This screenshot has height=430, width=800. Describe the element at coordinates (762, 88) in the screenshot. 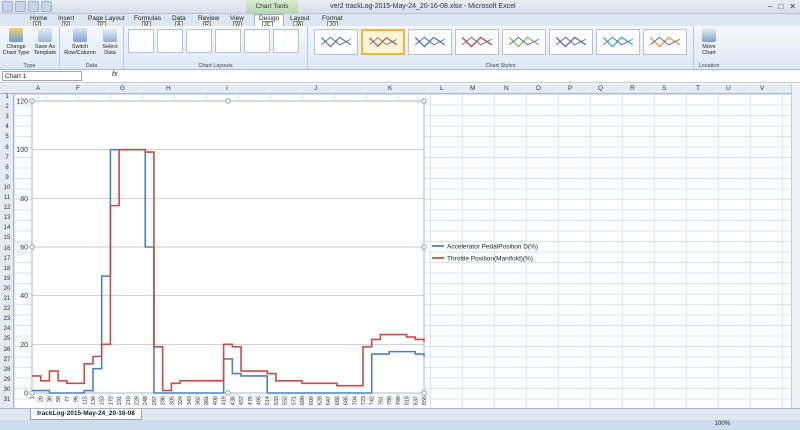

I see `column-header-v: V` at that location.